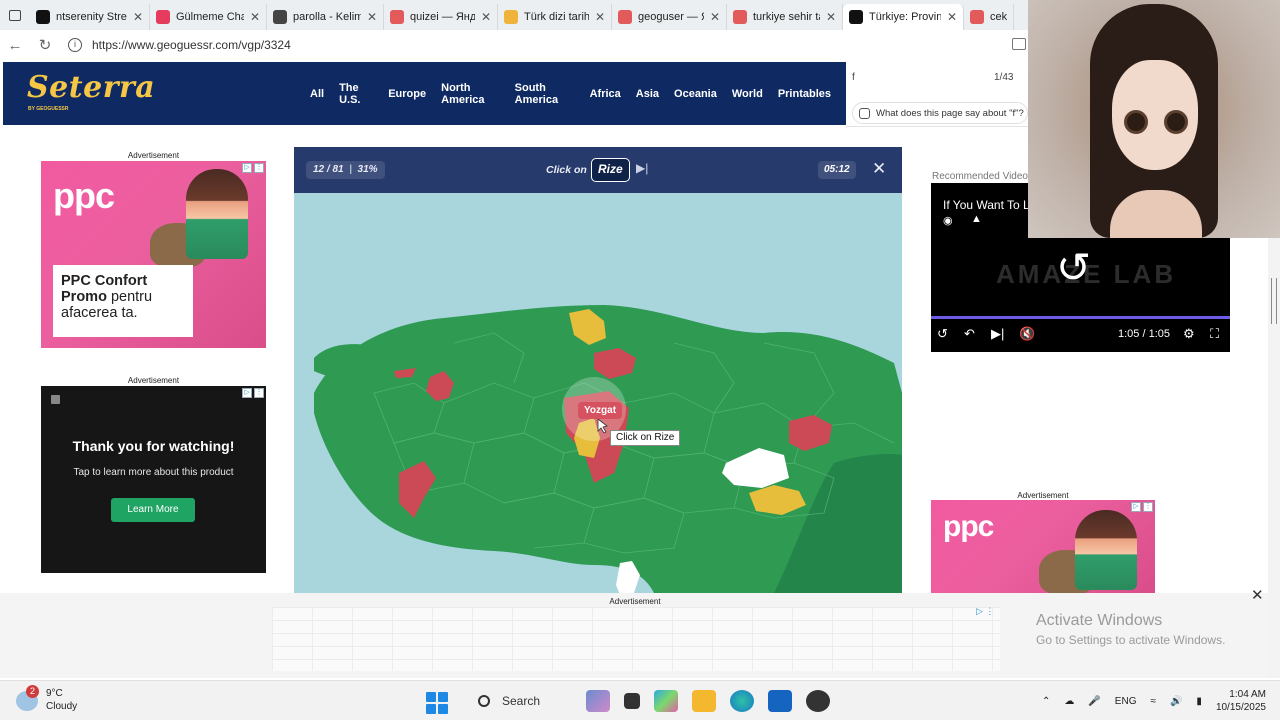 The width and height of the screenshot is (1280, 720). I want to click on copilot-app-icon, so click(666, 701).